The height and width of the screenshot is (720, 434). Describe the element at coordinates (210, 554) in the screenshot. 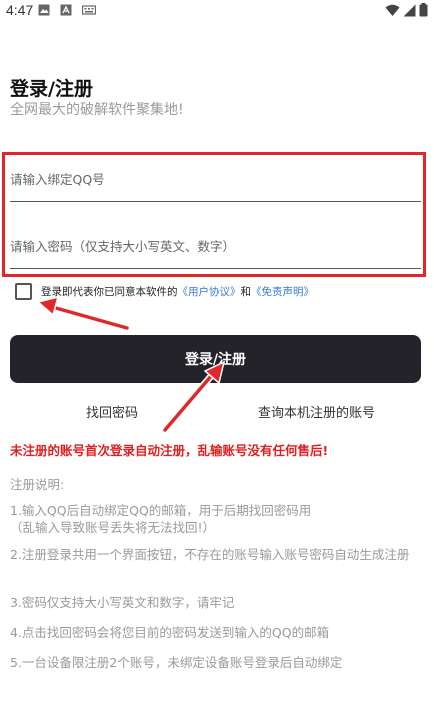

I see `note-item: 2.注册登录共用一个界面按钮，不存在的账号输入账号密码自动生成注册` at that location.